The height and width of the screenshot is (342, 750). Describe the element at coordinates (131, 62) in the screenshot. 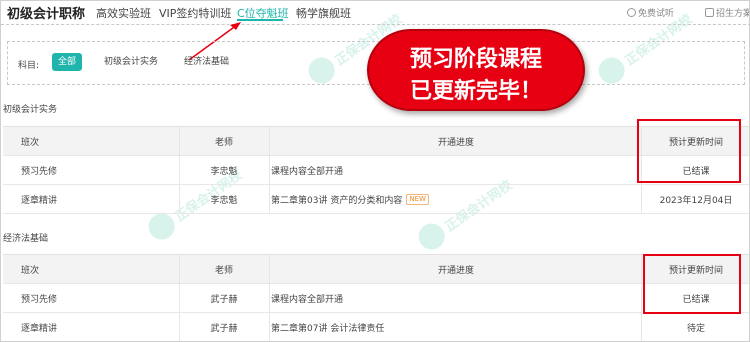

I see `subject-option-accounting: 初级会计实务` at that location.